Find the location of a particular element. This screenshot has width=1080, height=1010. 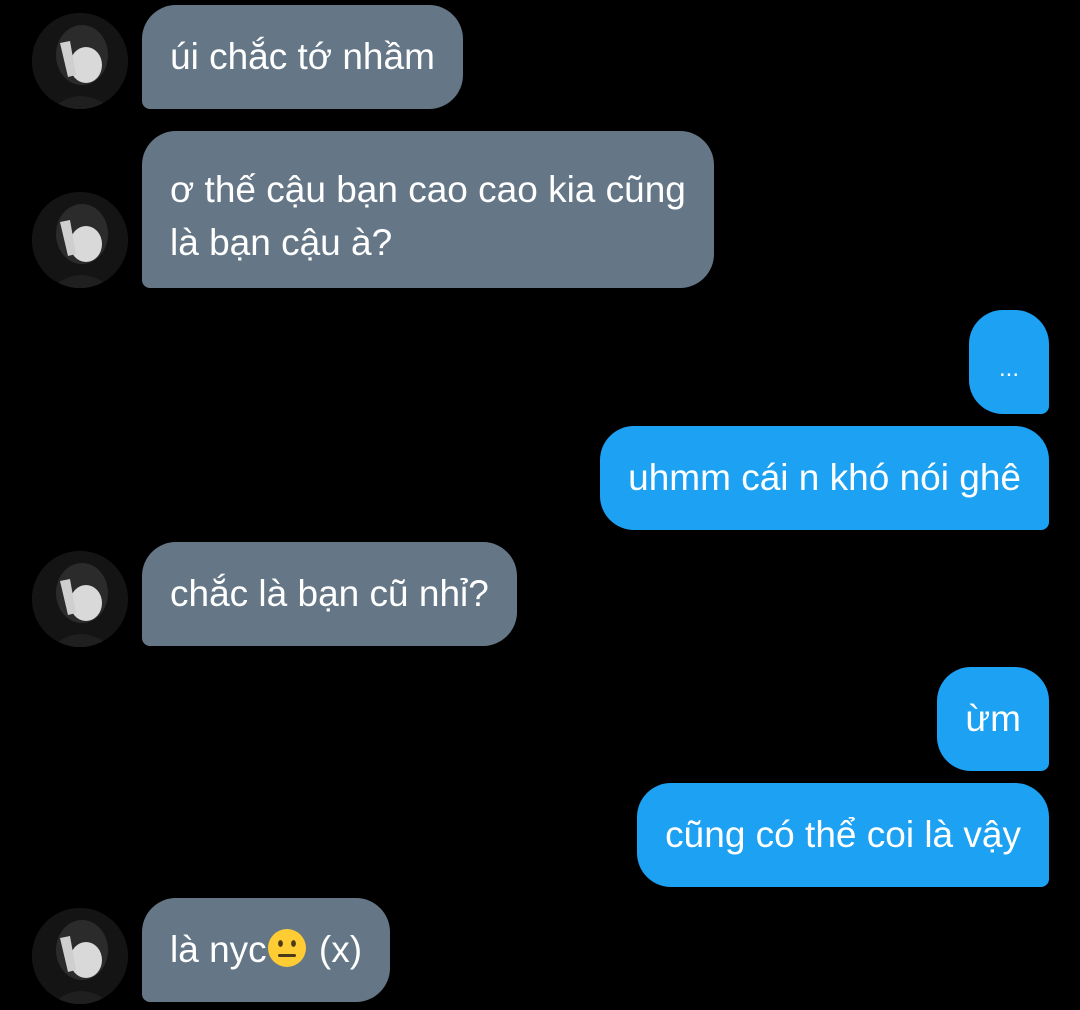

message-text: uhmm cái n khó nói ghê is located at coordinates (824, 477).